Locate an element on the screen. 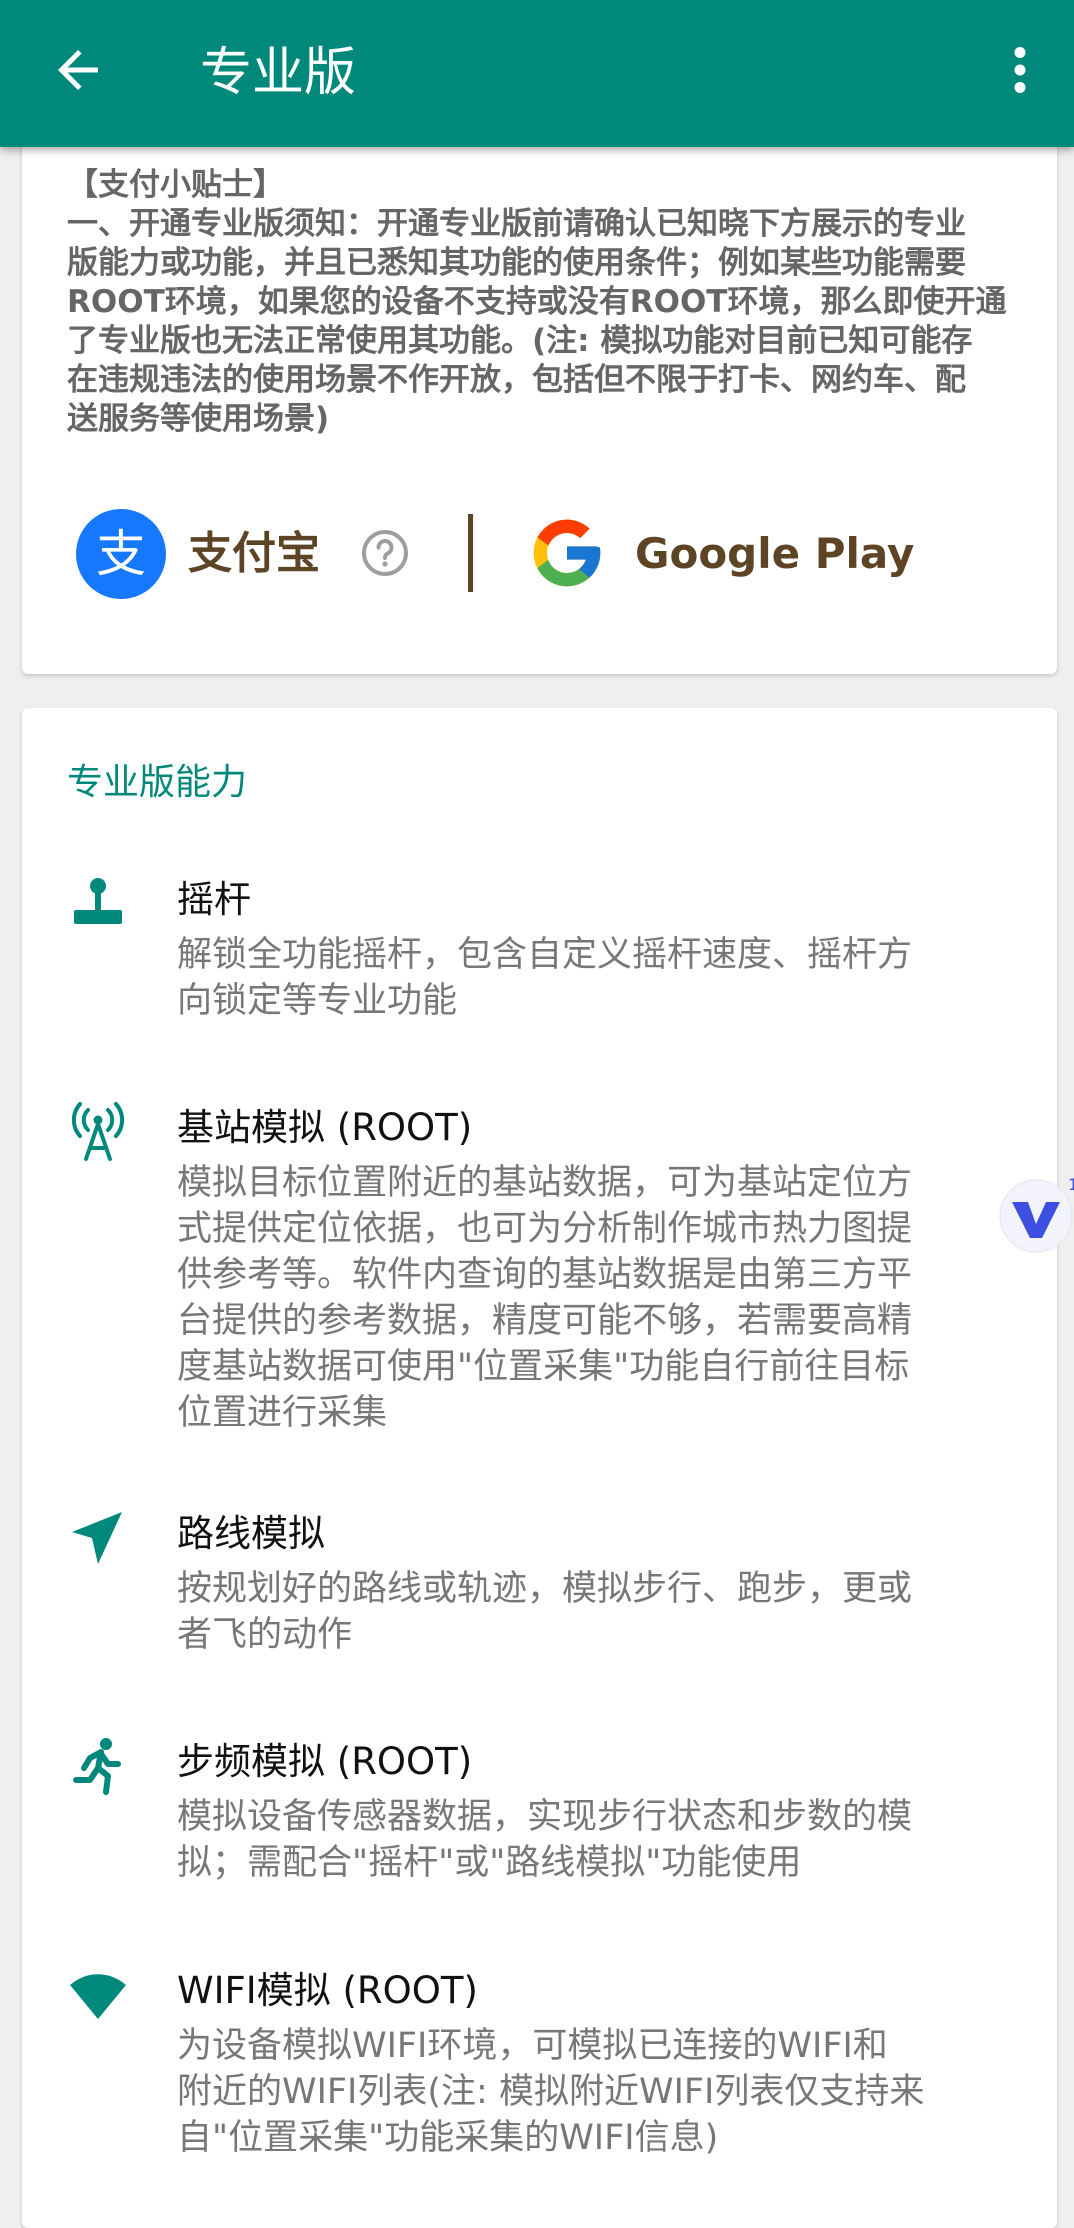 The height and width of the screenshot is (2228, 1074). feature-desc-line: 位置进行采集 is located at coordinates (282, 1413).